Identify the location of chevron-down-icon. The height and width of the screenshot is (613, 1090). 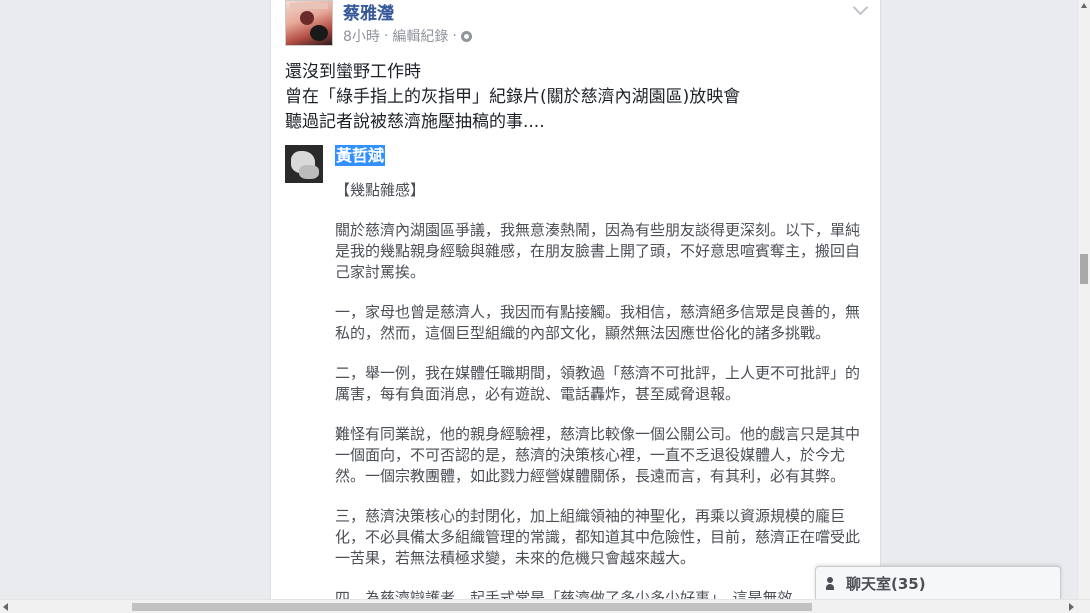
(860, 8).